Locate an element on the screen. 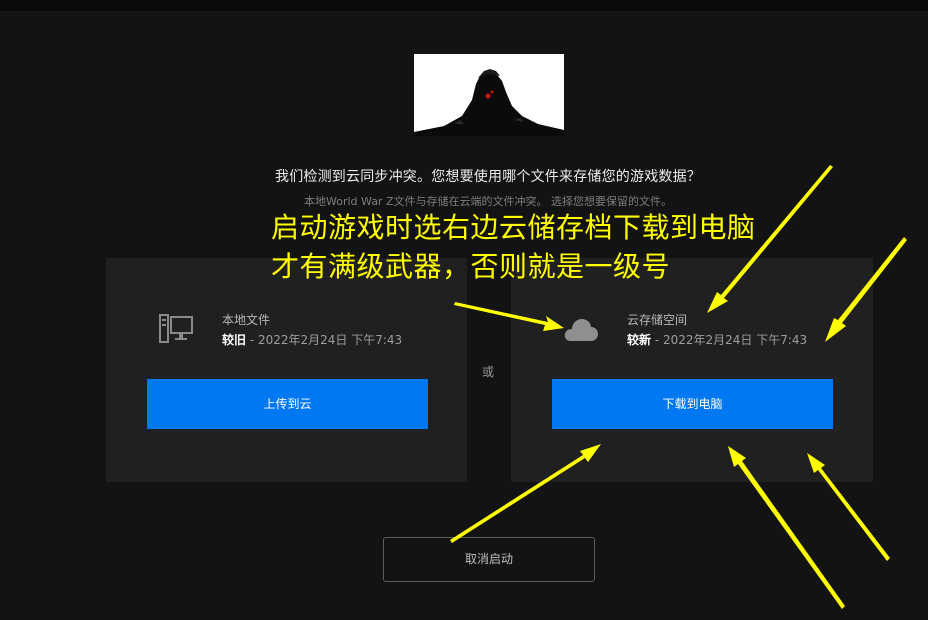  or-separator: 或 is located at coordinates (488, 372).